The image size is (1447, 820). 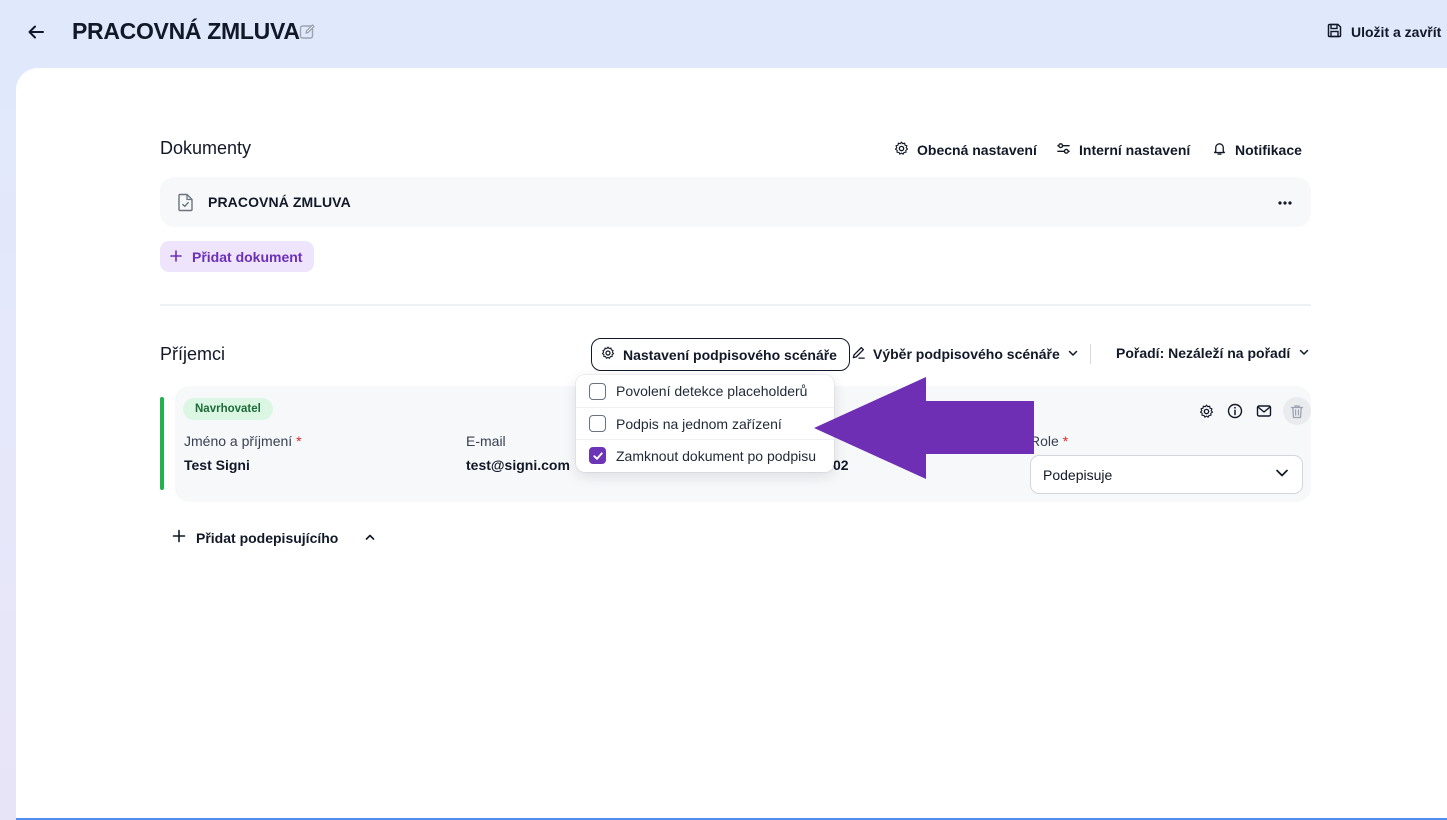 I want to click on internal-settings-button: Interní nastavení, so click(x=1123, y=150).